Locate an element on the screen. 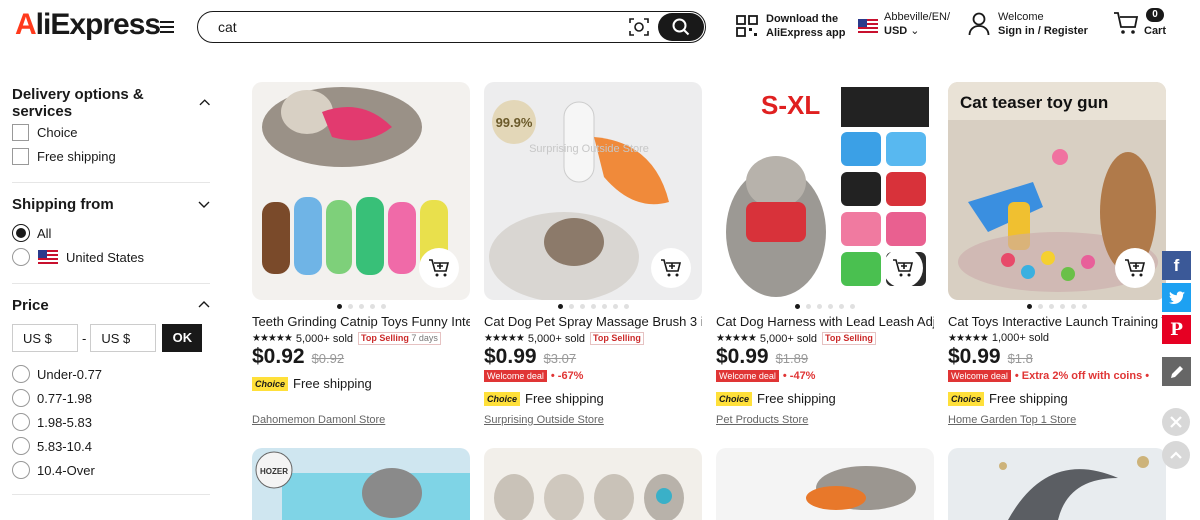 This screenshot has height=520, width=1200. twitter-share-button is located at coordinates (1176, 297).